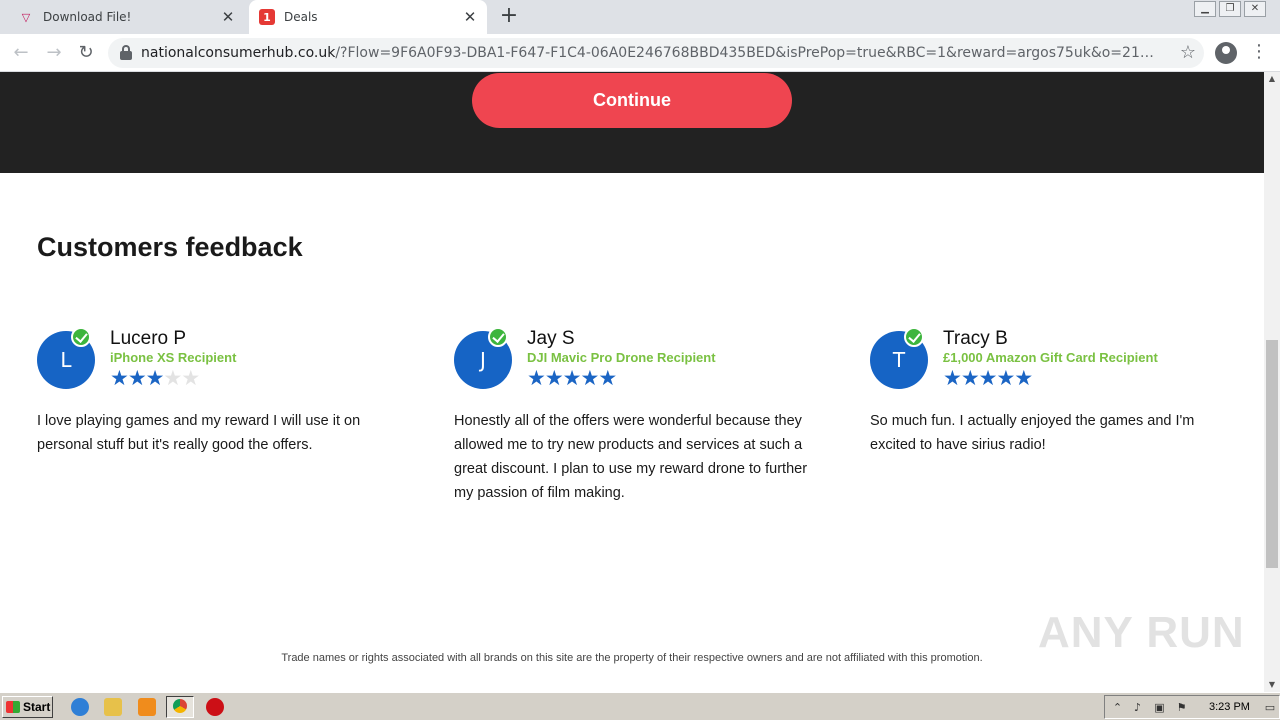 This screenshot has height=720, width=1280. Describe the element at coordinates (1270, 707) in the screenshot. I see `show-desktop-icon: ▭` at that location.